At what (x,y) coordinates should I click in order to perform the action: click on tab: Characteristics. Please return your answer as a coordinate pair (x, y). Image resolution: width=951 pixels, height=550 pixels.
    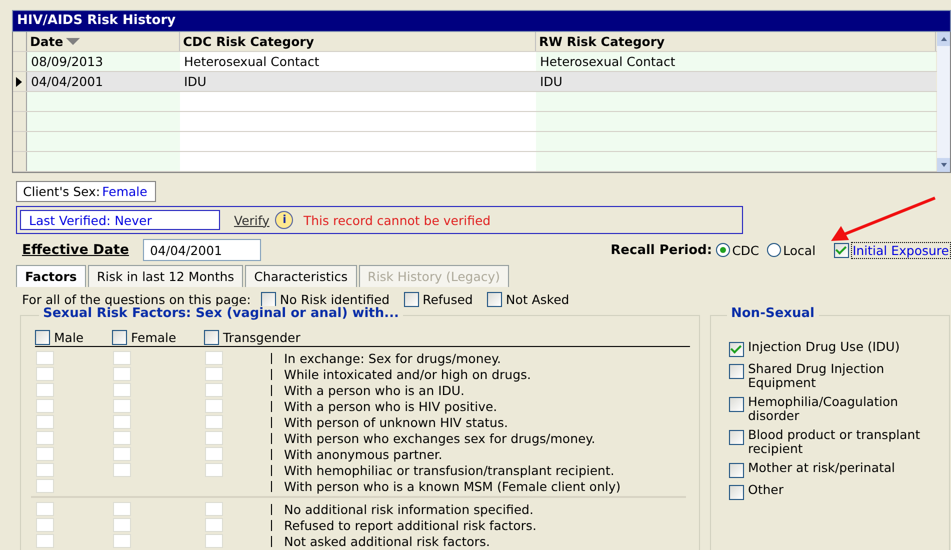
    Looking at the image, I should click on (301, 276).